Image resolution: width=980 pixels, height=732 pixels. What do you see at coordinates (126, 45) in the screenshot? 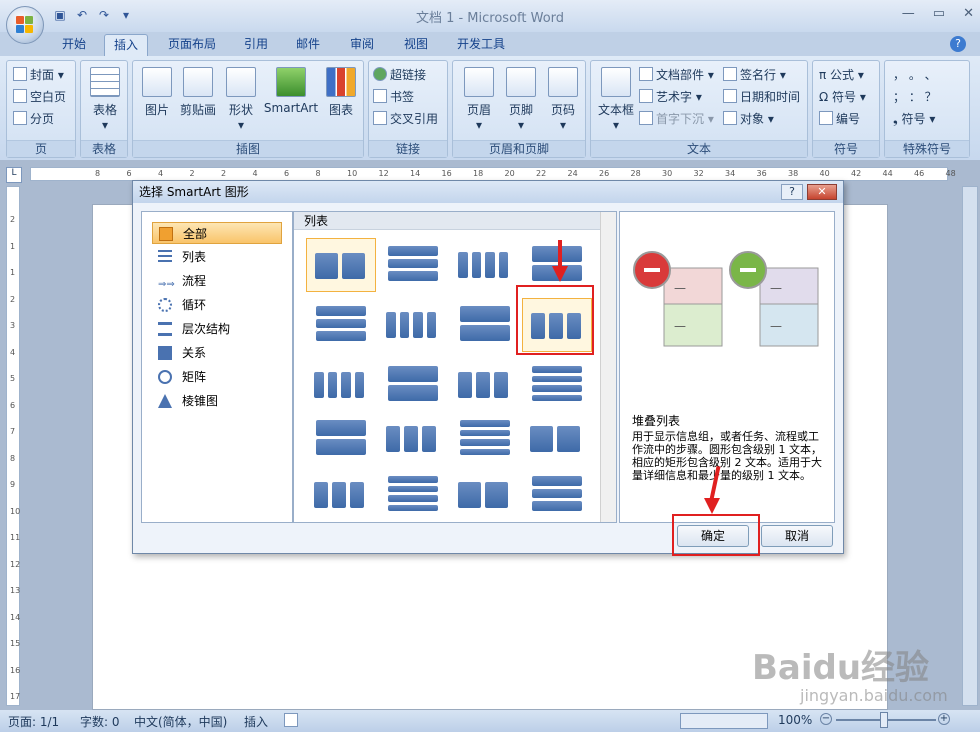
I see `tab-insert: 插入` at bounding box center [126, 45].